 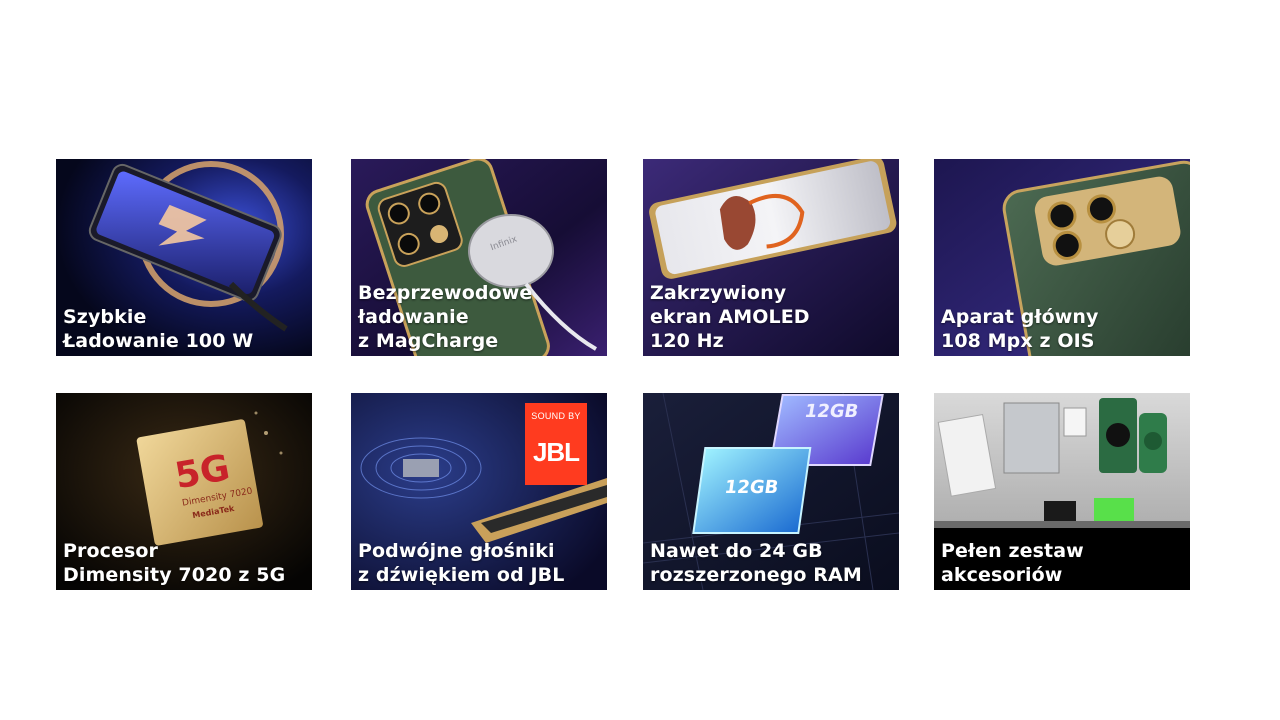 I want to click on main-camera-caption: Aparat główny 108 Mpx z OIS, so click(x=1020, y=329).